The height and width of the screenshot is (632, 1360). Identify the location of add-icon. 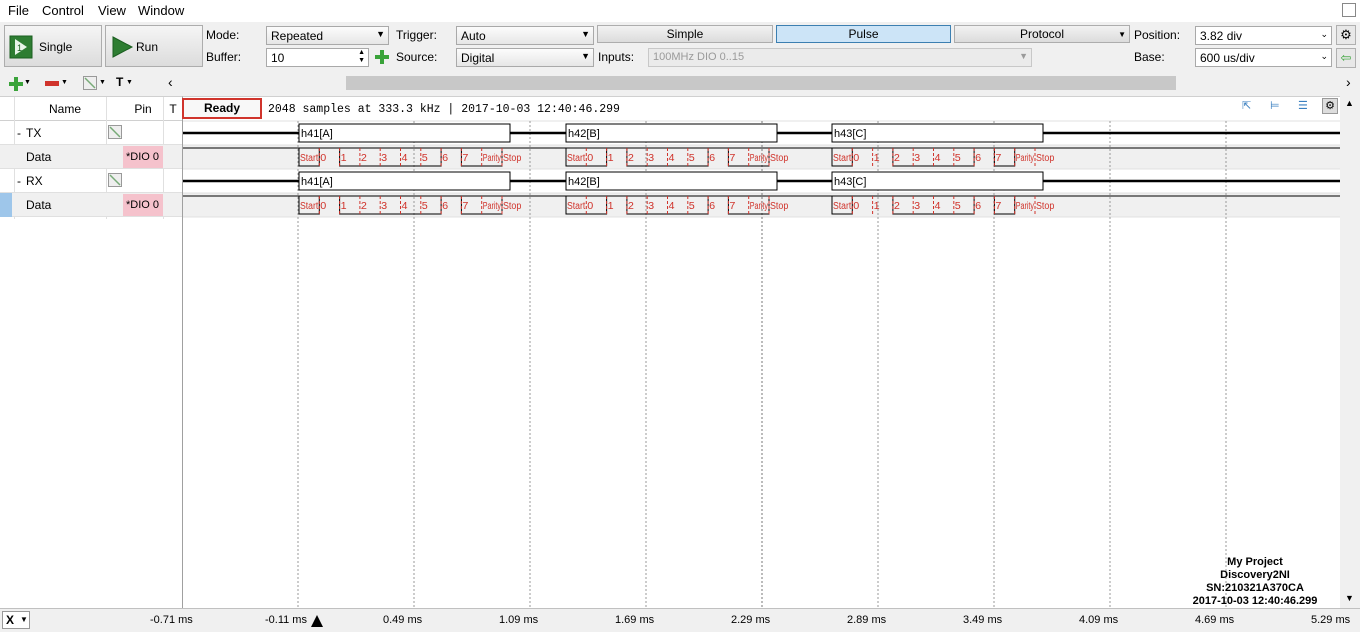
(382, 57).